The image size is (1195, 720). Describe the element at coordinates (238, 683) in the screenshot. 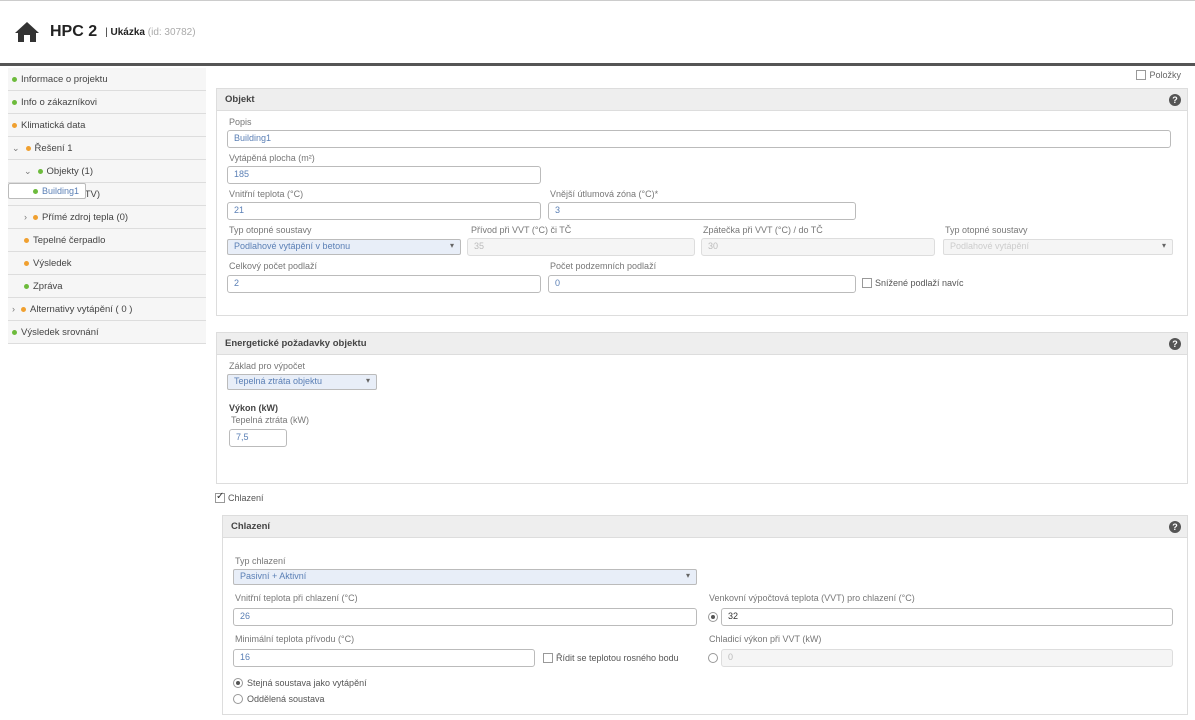

I see `soustava-stejna-radio` at that location.